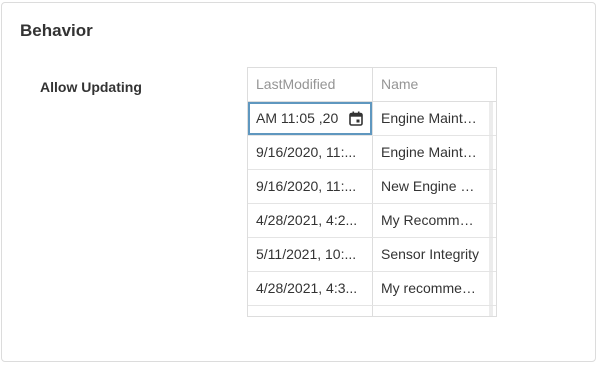 This screenshot has width=599, height=366. What do you see at coordinates (356, 119) in the screenshot?
I see `calendar-icon` at bounding box center [356, 119].